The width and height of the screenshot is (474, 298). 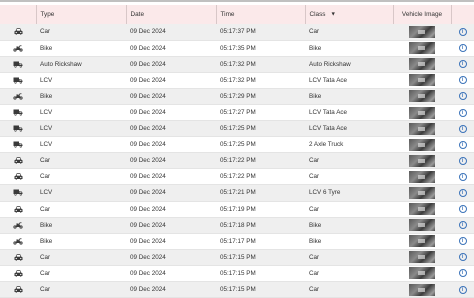 I want to click on table-header-row: Type Date Time Class ▼ Vehicle Image, so click(x=237, y=14).